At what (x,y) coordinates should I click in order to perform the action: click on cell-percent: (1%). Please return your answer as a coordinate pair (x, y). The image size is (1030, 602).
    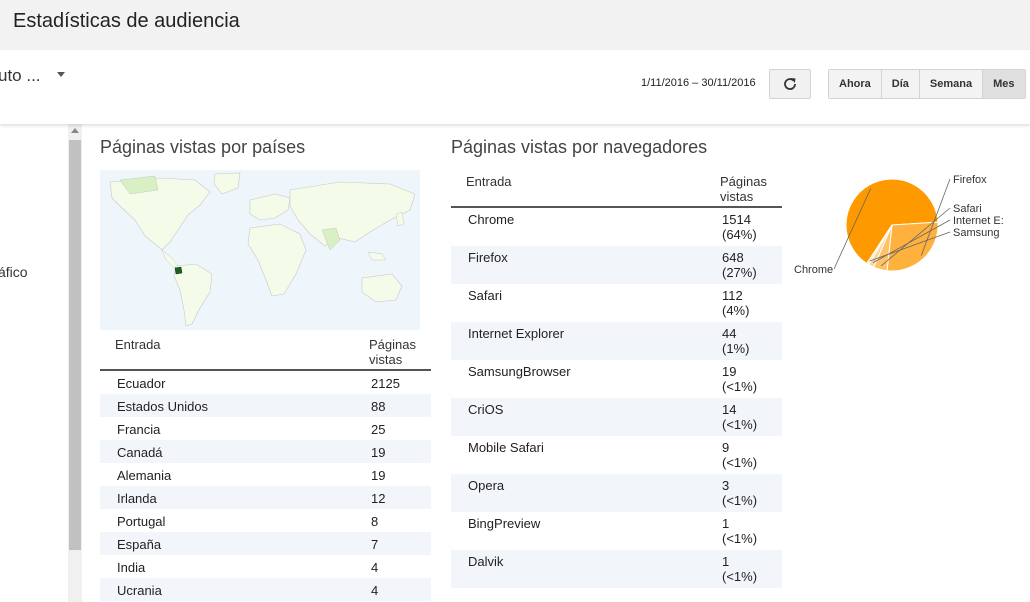
    Looking at the image, I should click on (736, 348).